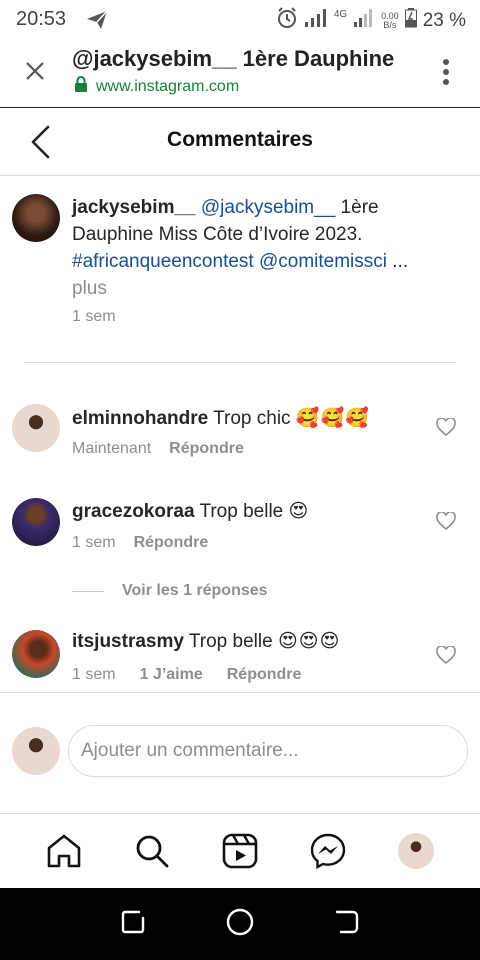 This screenshot has width=480, height=960. Describe the element at coordinates (390, 24) in the screenshot. I see `speed-unit: B/s` at that location.